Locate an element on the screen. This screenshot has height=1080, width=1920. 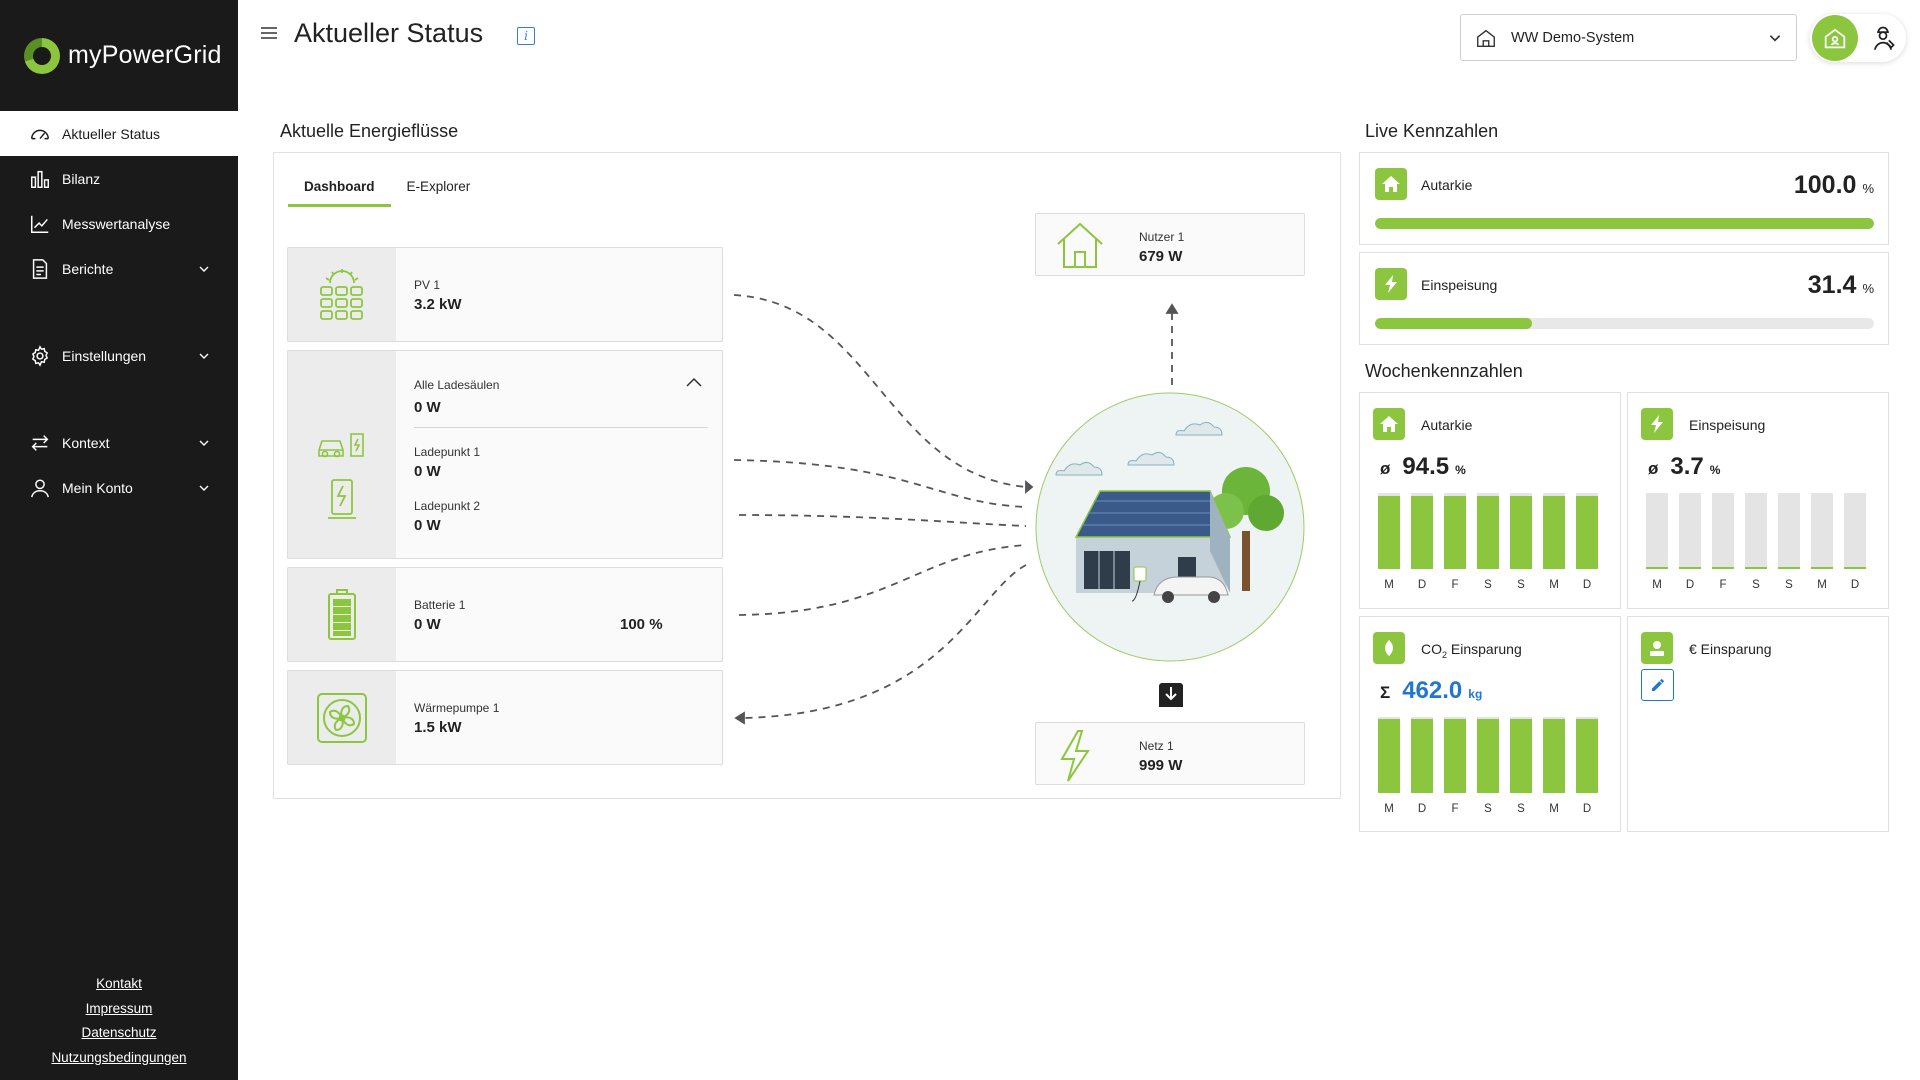
document-icon is located at coordinates (40, 269).